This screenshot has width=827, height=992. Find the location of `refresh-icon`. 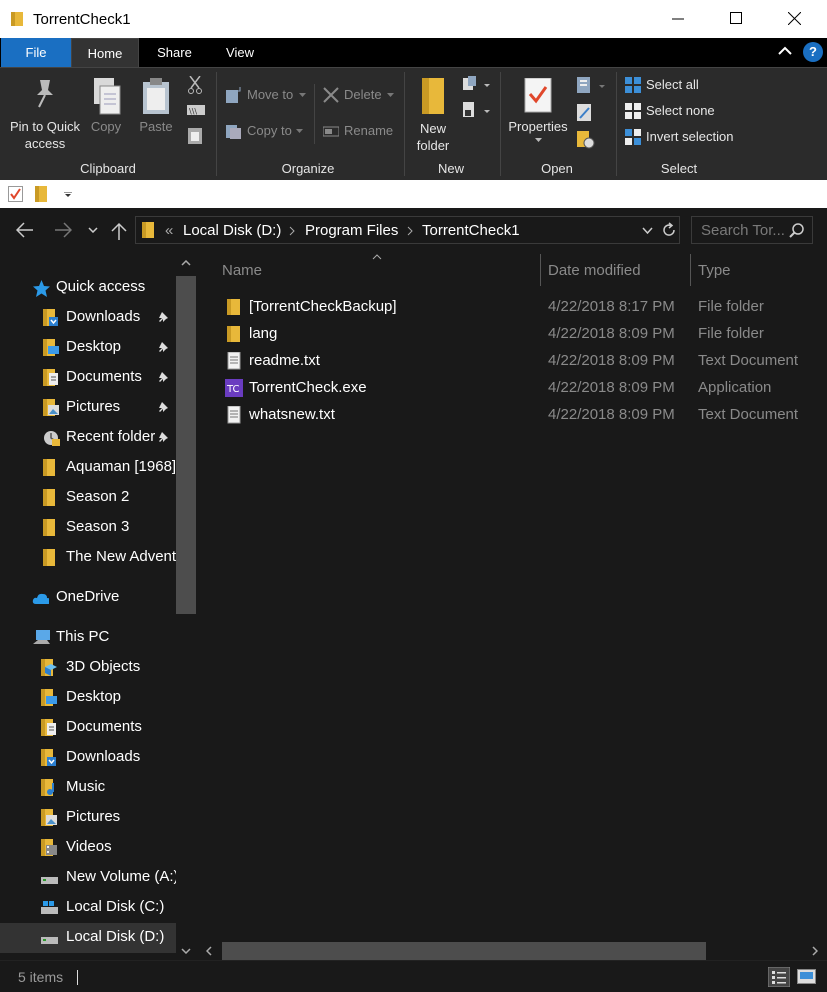

refresh-icon is located at coordinates (669, 230).